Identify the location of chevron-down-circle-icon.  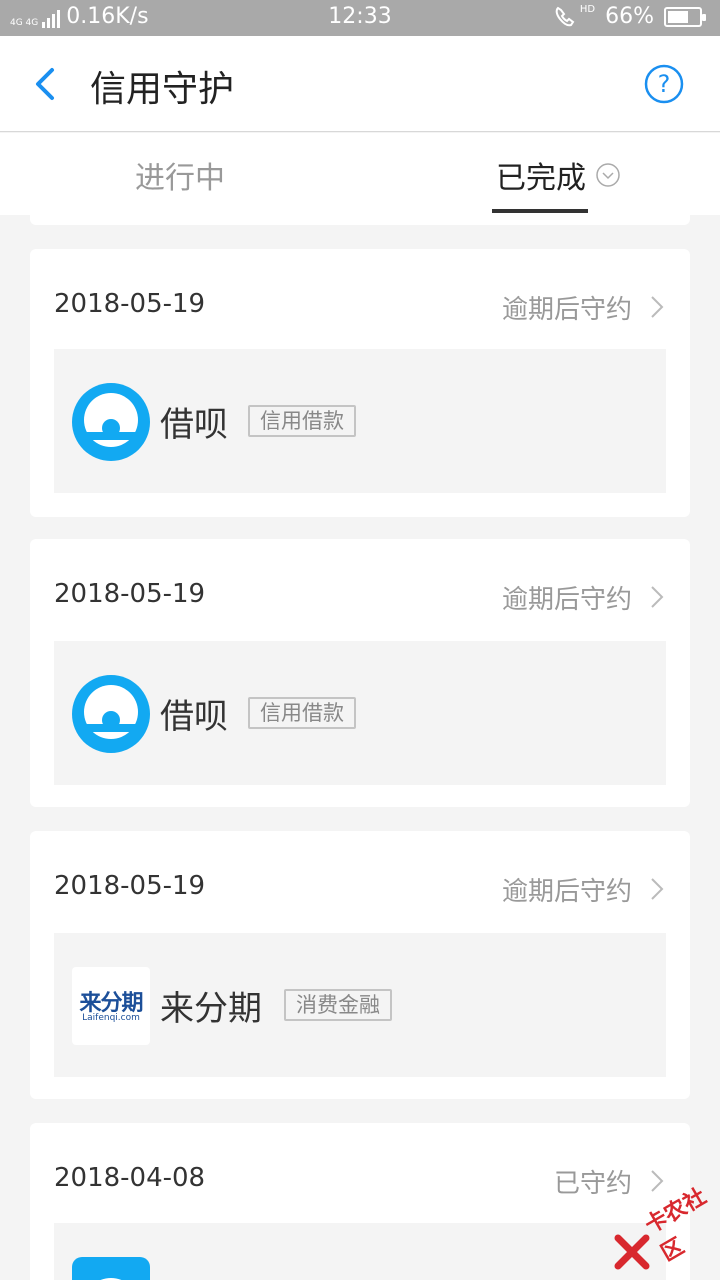
(608, 175).